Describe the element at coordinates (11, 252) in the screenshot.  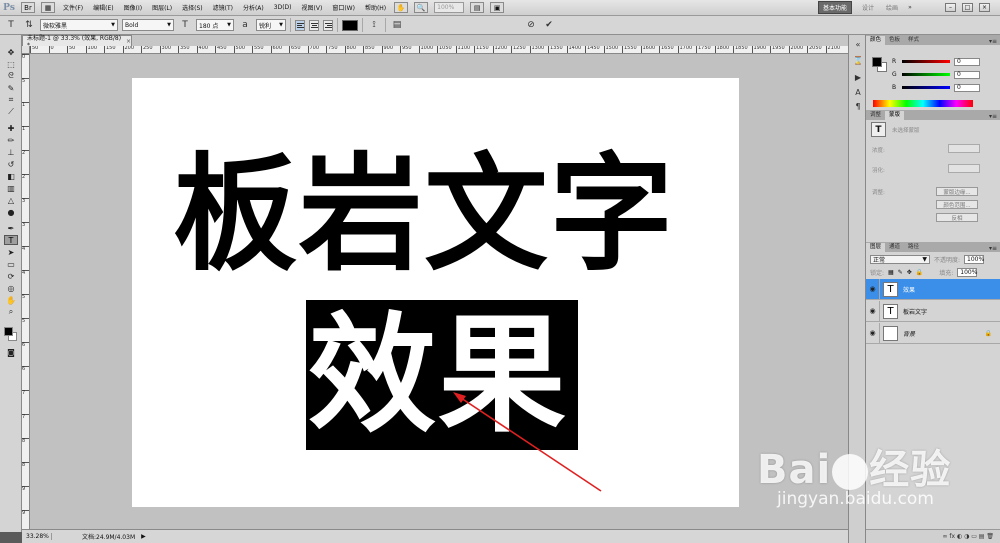
I see `path-select-icon: ➤` at that location.